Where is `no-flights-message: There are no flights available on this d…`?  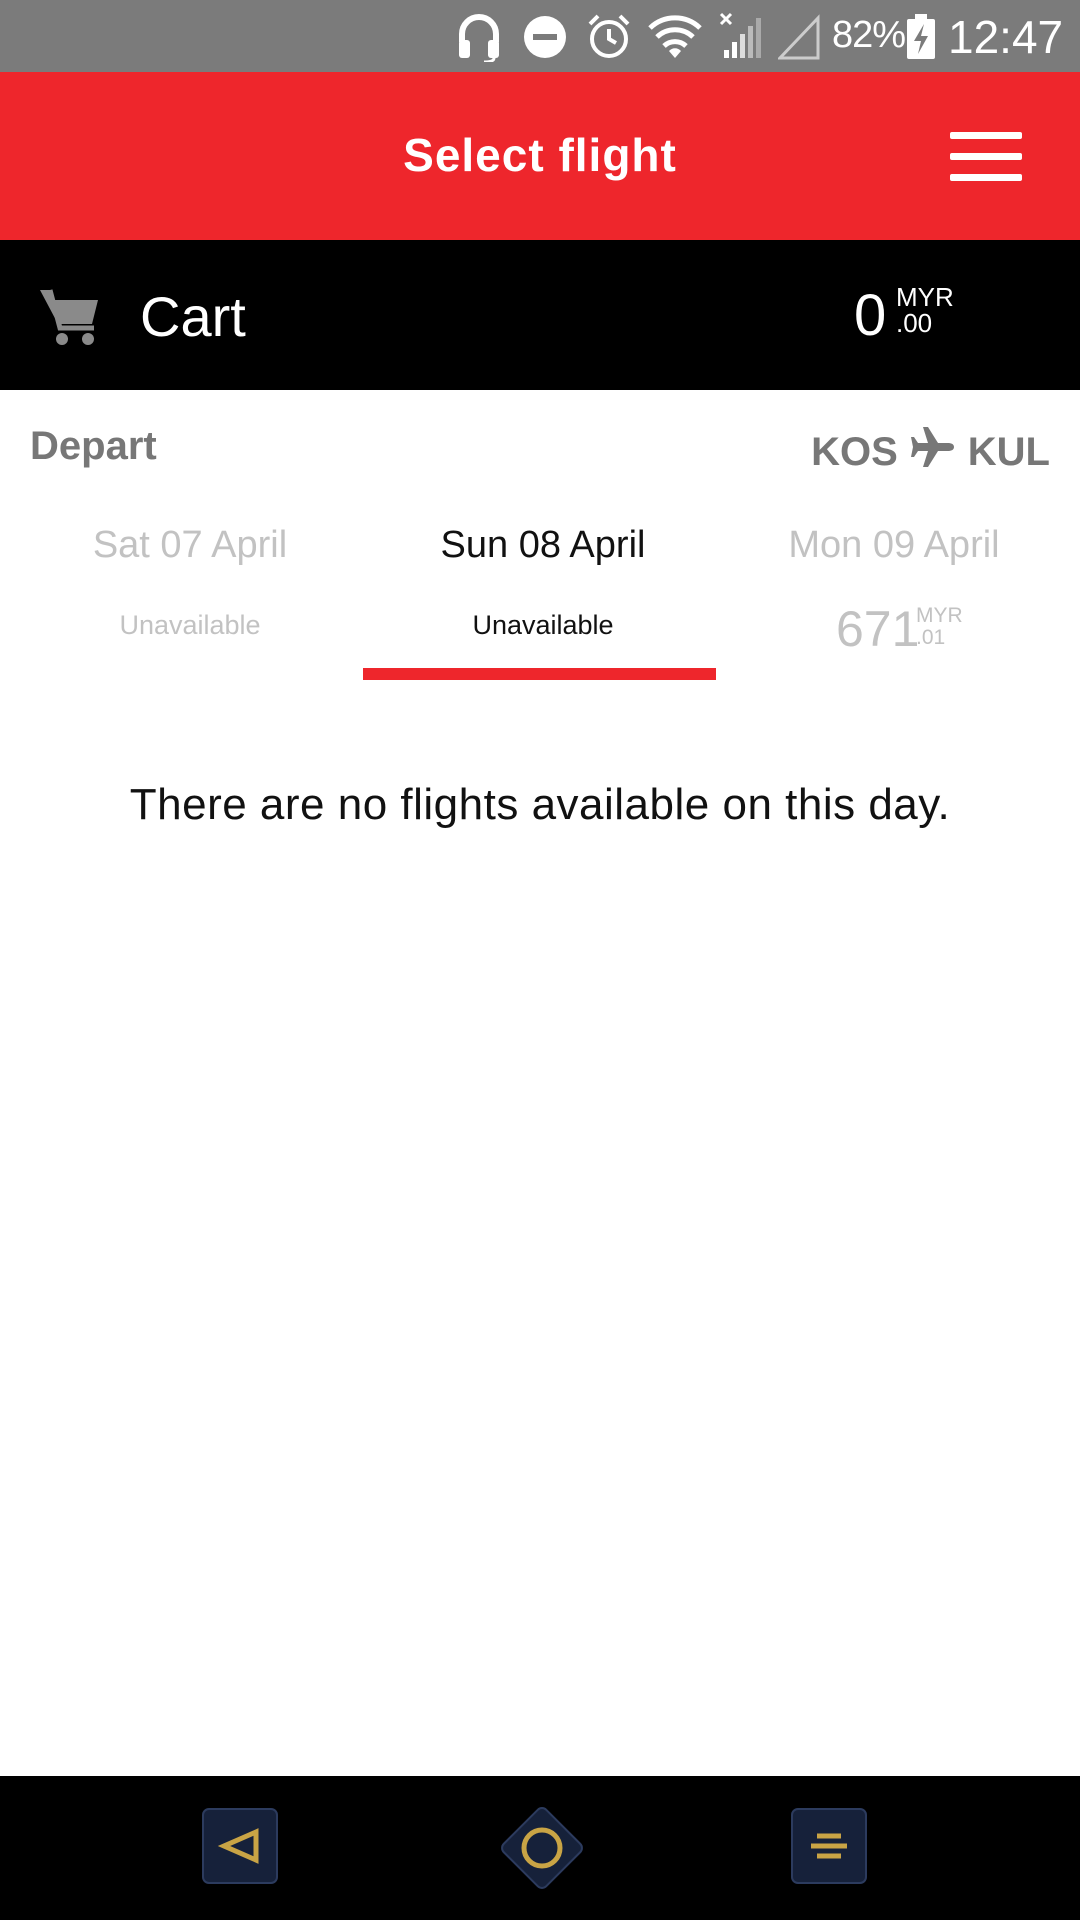
no-flights-message: There are no flights available on this d… is located at coordinates (540, 804).